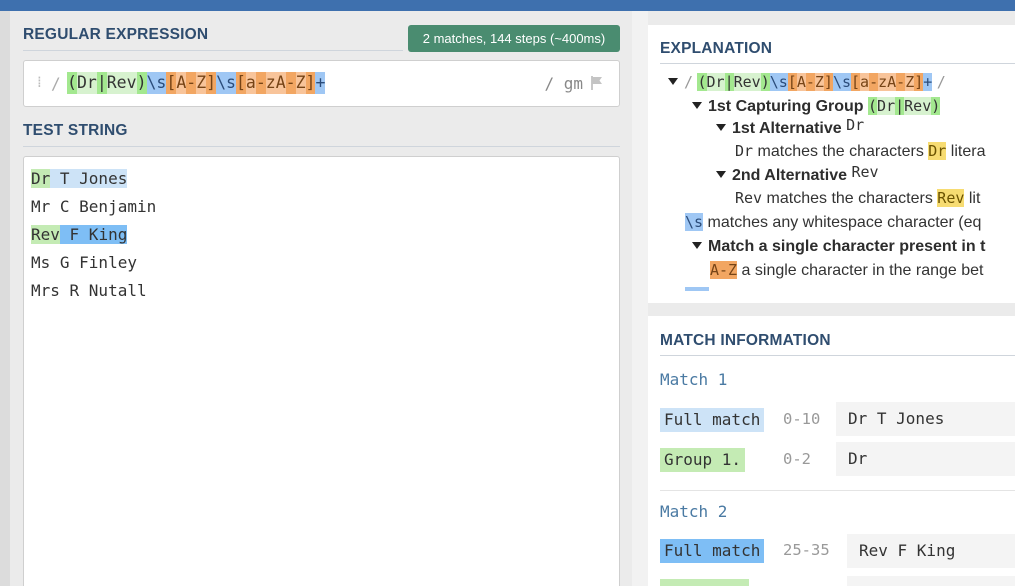 The height and width of the screenshot is (586, 1015). Describe the element at coordinates (514, 38) in the screenshot. I see `match-stats-badge: 2 matches, 144 steps (~400ms)` at that location.